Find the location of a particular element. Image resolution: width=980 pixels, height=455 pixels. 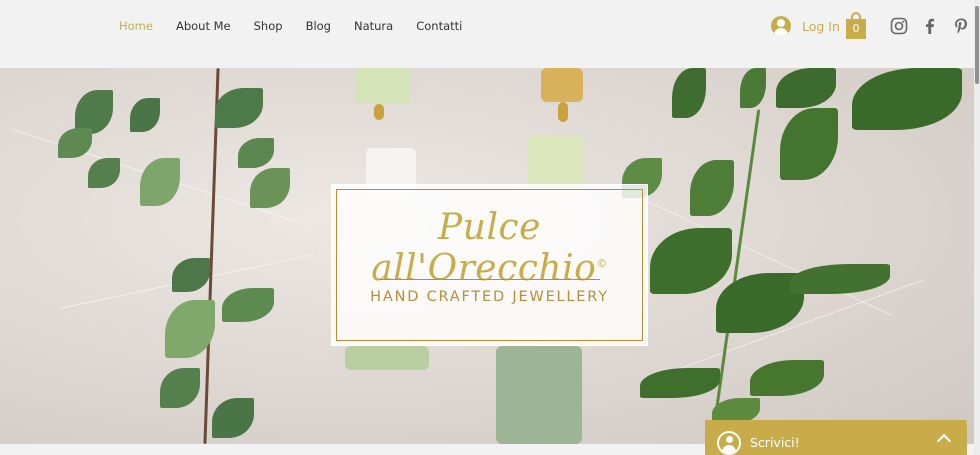

nav-item-blog: Blog is located at coordinates (318, 26).